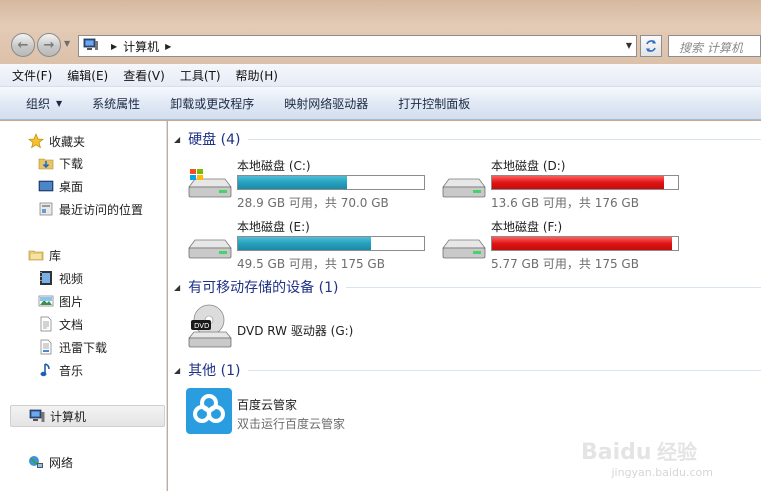 This screenshot has height=491, width=761. Describe the element at coordinates (46, 324) in the screenshot. I see `documents-icon` at that location.